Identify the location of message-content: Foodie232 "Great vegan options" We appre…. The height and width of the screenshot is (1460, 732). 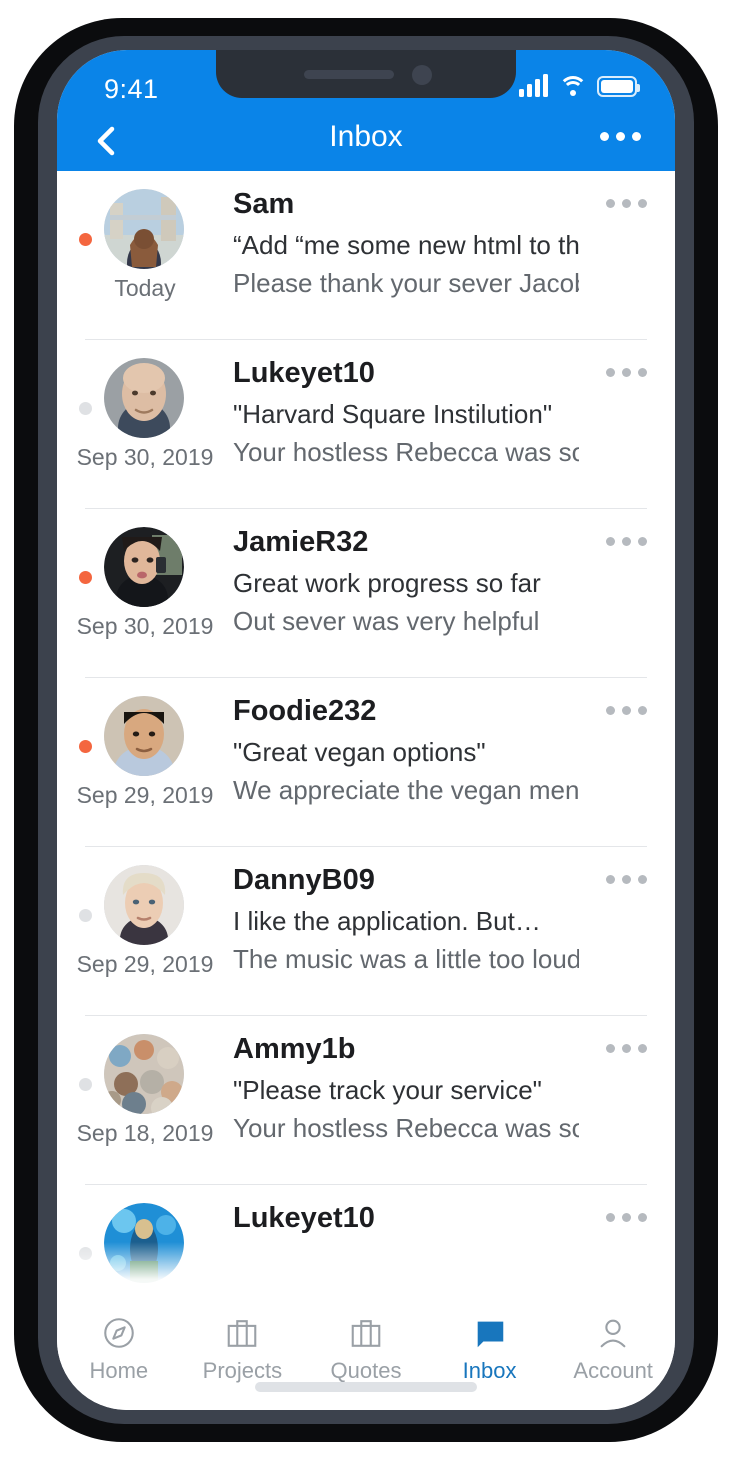
(406, 751).